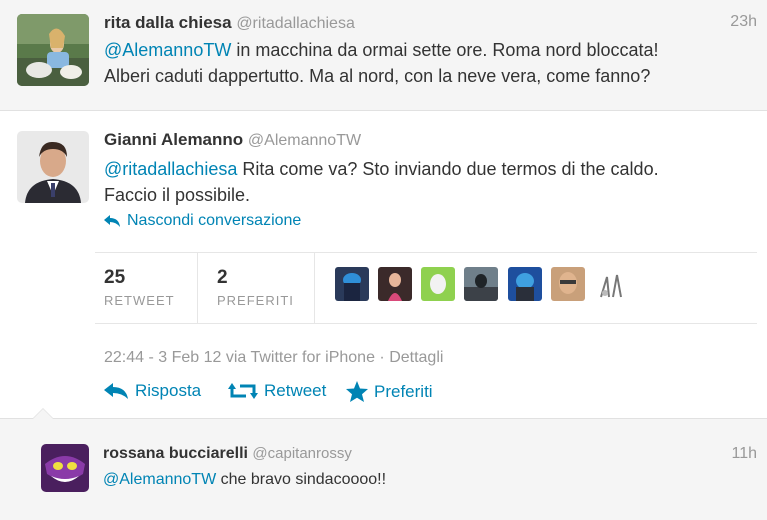  Describe the element at coordinates (43, 413) in the screenshot. I see `reply-caret` at that location.